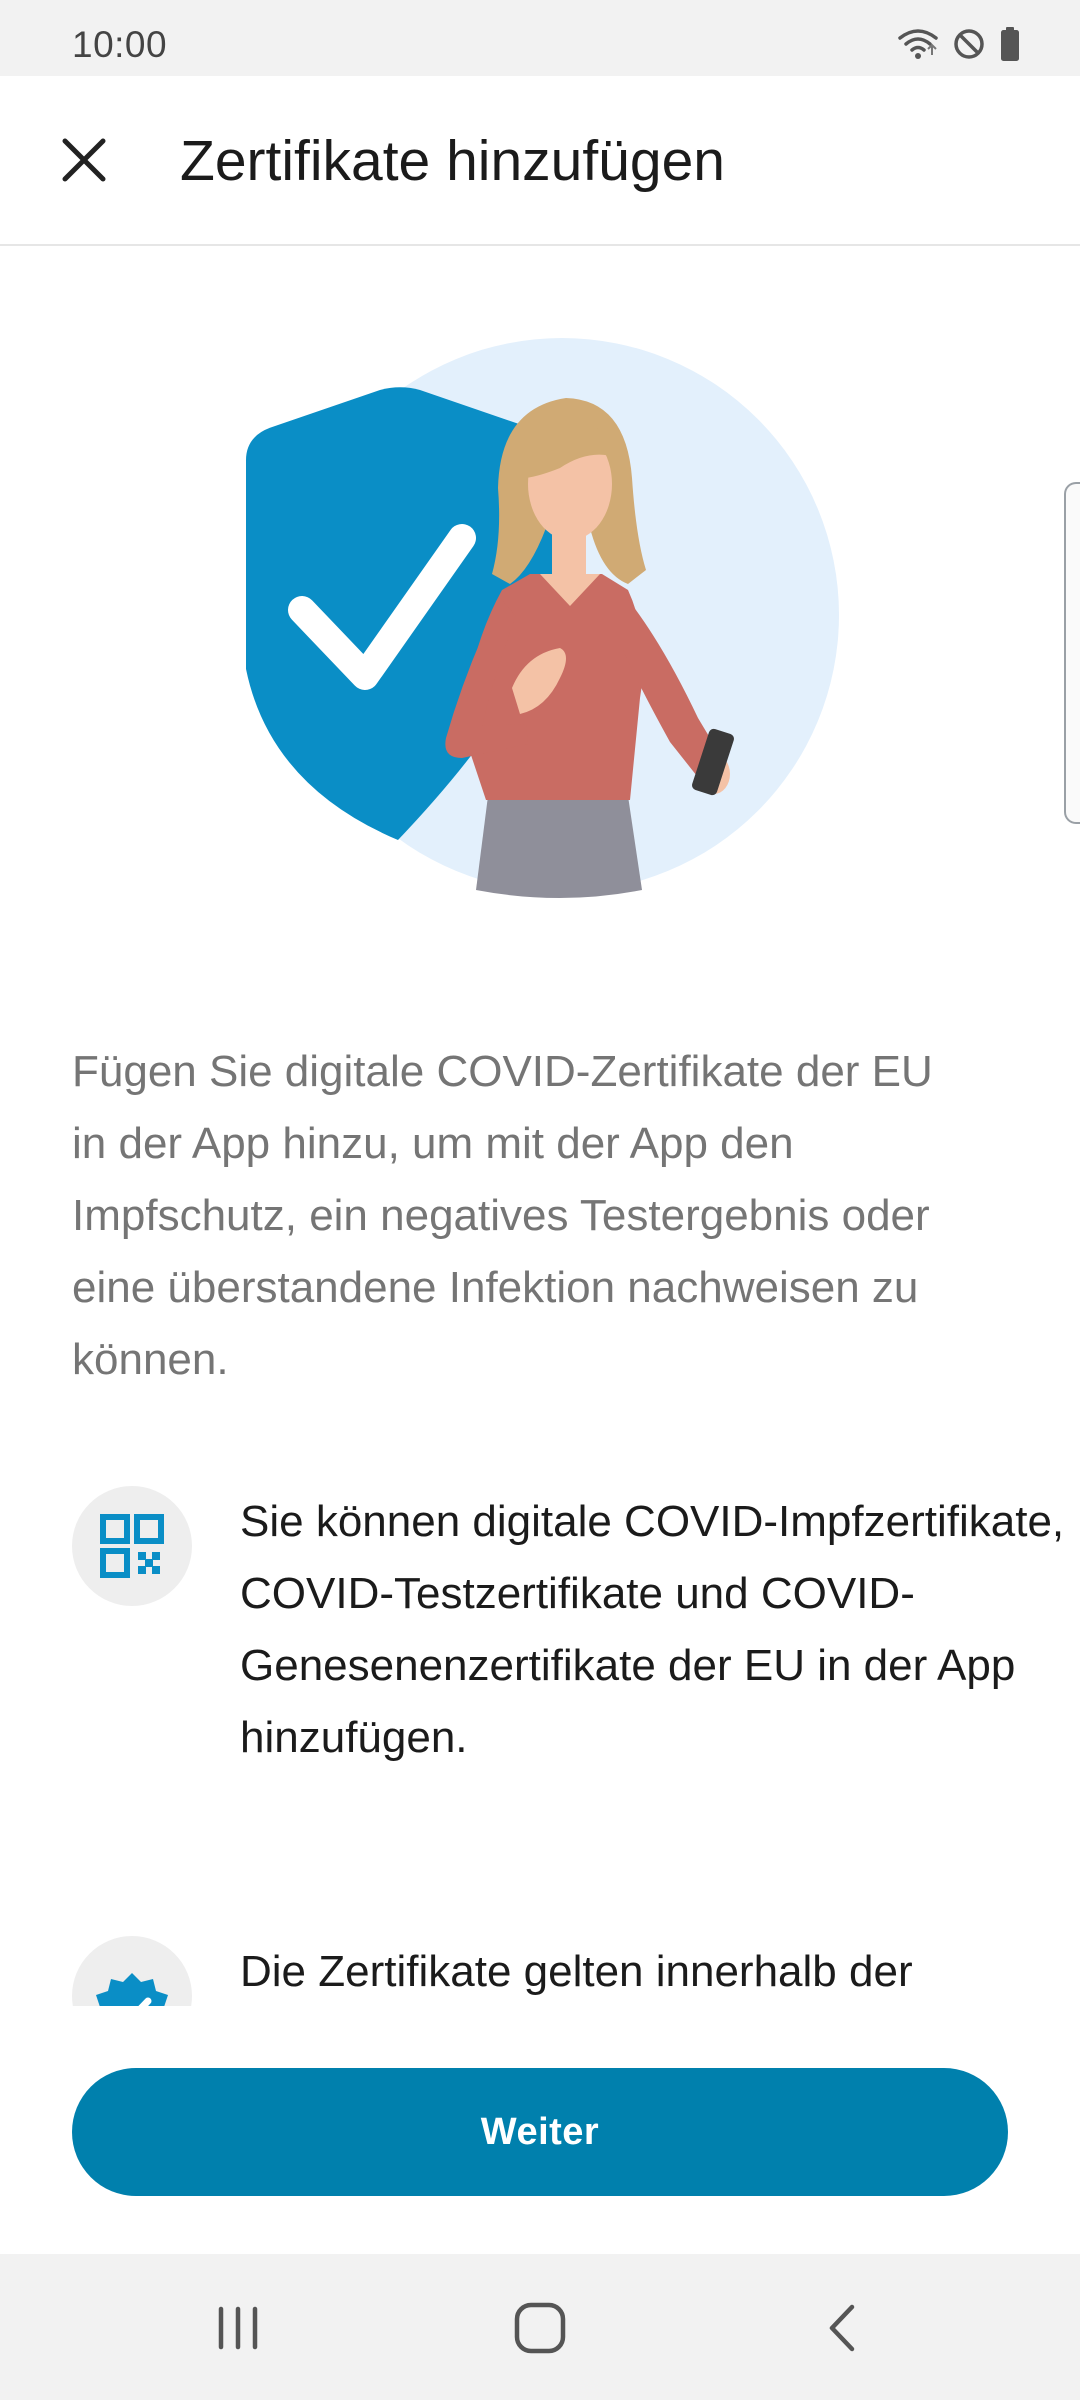  Describe the element at coordinates (132, 1989) in the screenshot. I see `verified-badge-icon` at that location.